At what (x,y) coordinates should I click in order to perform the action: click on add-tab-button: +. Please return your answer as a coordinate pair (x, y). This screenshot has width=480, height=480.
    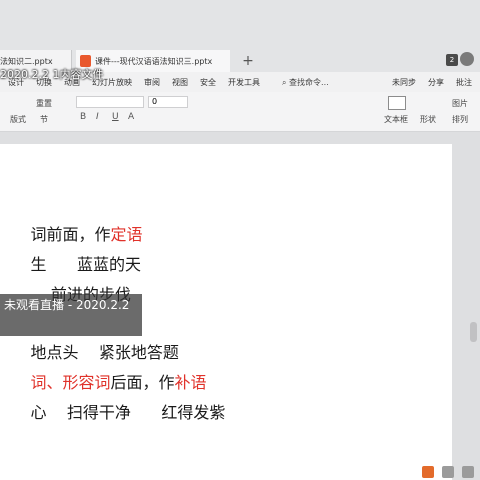
    Looking at the image, I should click on (248, 61).